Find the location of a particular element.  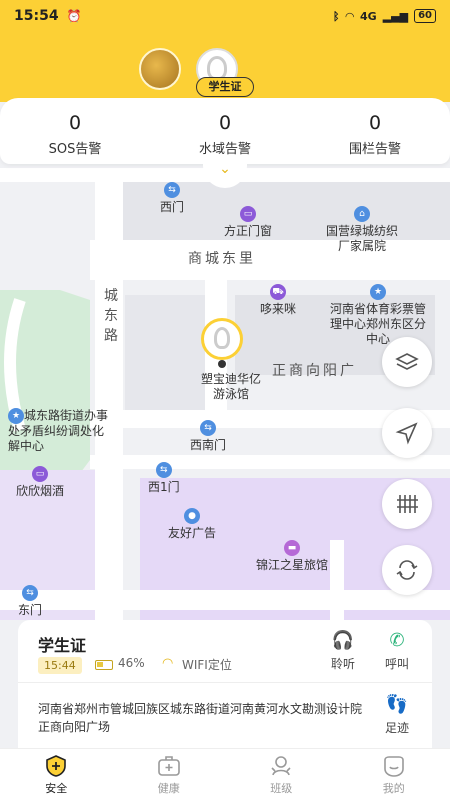

class-icon is located at coordinates (281, 766).